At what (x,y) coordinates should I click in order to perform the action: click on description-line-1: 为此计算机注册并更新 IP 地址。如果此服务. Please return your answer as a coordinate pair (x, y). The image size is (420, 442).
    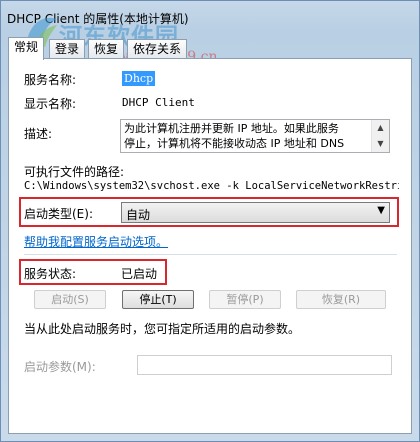
    Looking at the image, I should click on (231, 128).